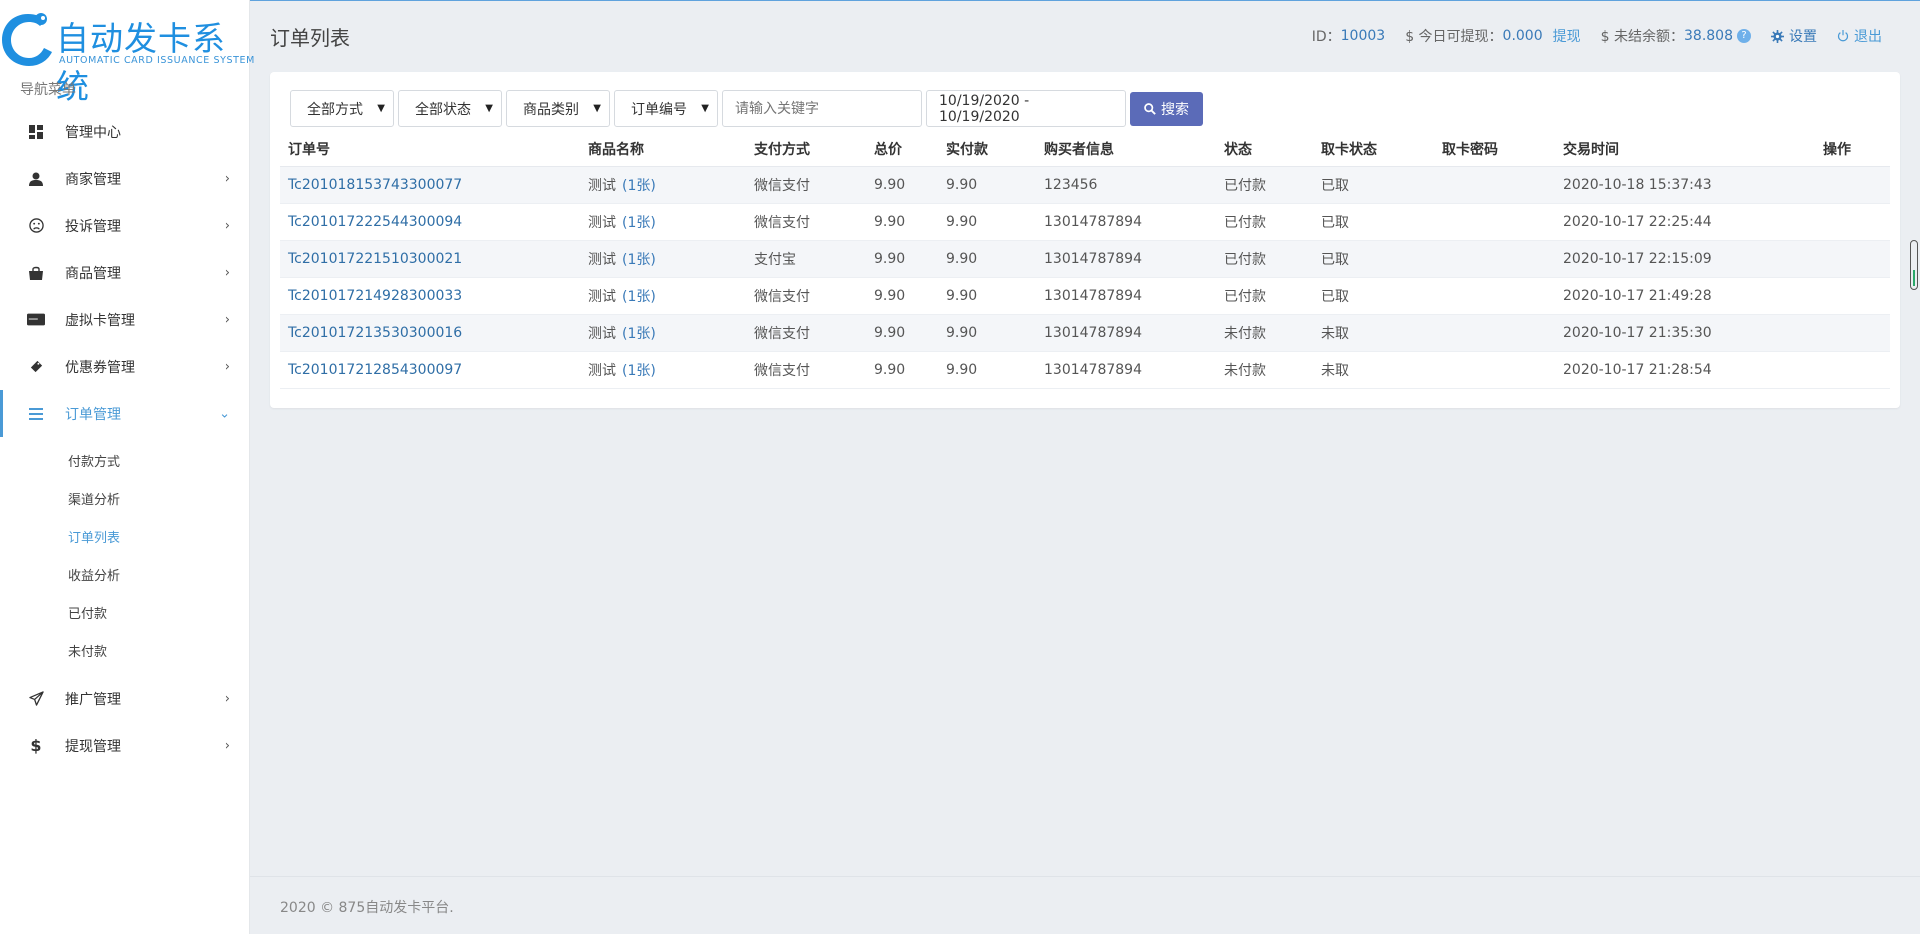 Image resolution: width=1920 pixels, height=934 pixels. Describe the element at coordinates (1175, 108) in the screenshot. I see `search-button-label: 搜索` at that location.